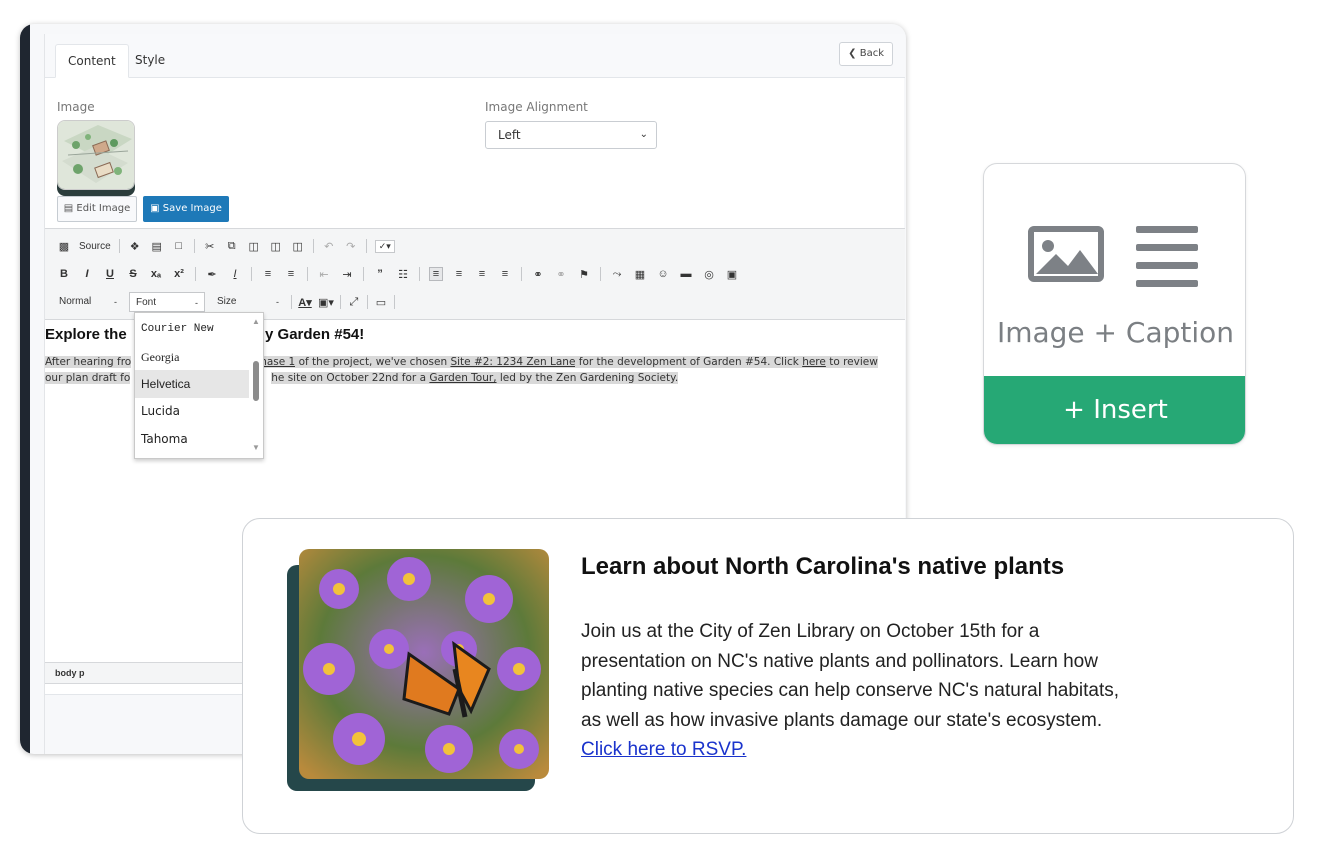 The height and width of the screenshot is (866, 1318). I want to click on undo-icon: ↶, so click(329, 246).